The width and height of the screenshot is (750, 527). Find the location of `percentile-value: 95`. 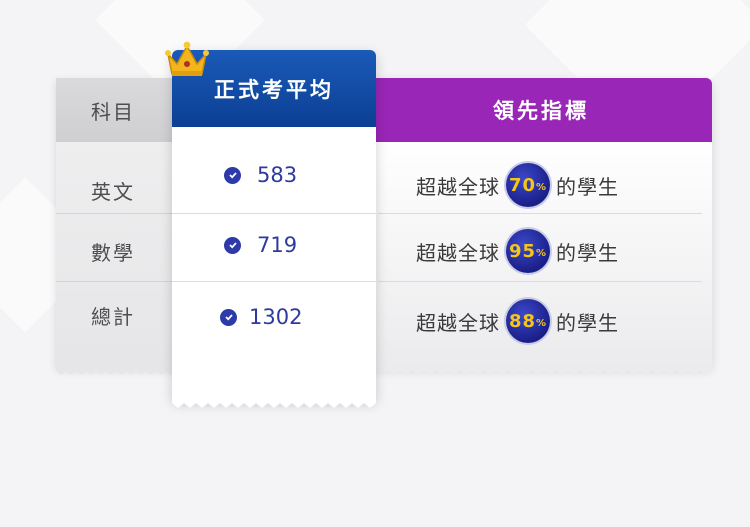

percentile-value: 95 is located at coordinates (522, 251).